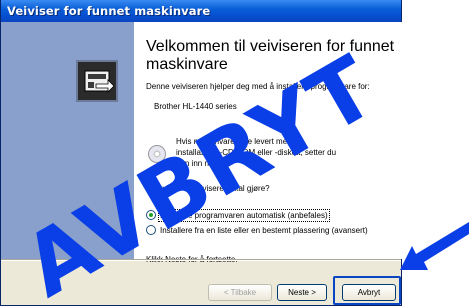 Image resolution: width=469 pixels, height=306 pixels. What do you see at coordinates (195, 106) in the screenshot?
I see `device-name: Brother HL-1440 series` at bounding box center [195, 106].